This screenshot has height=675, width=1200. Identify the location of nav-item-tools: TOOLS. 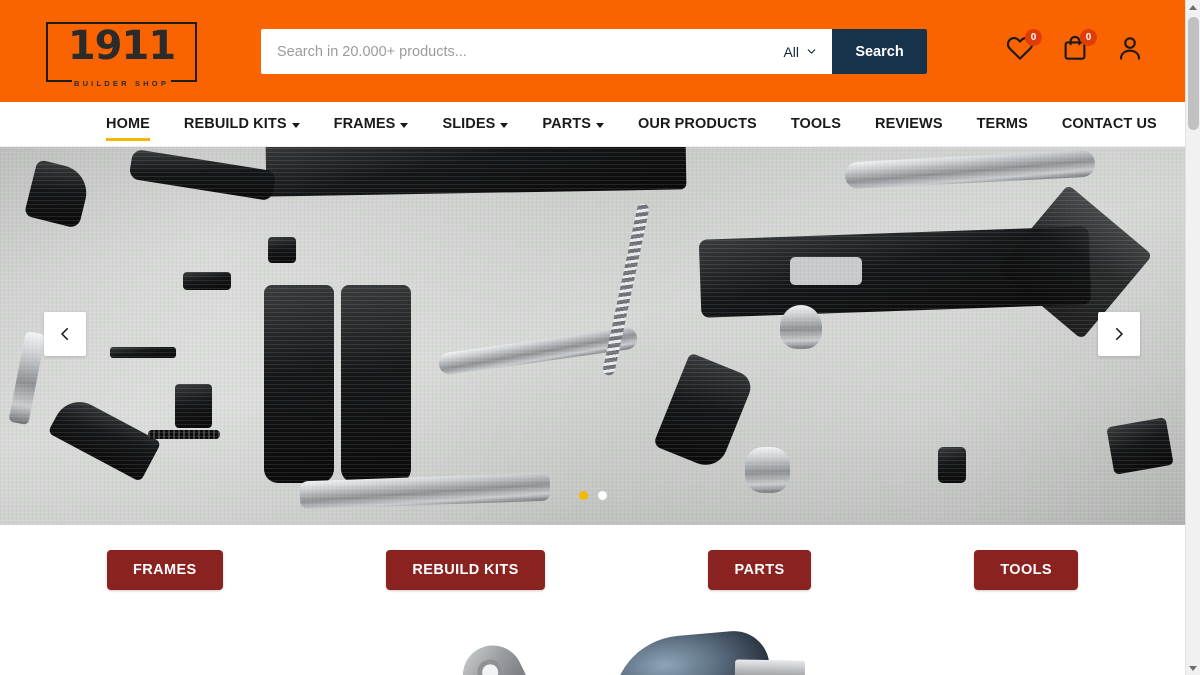
(816, 124).